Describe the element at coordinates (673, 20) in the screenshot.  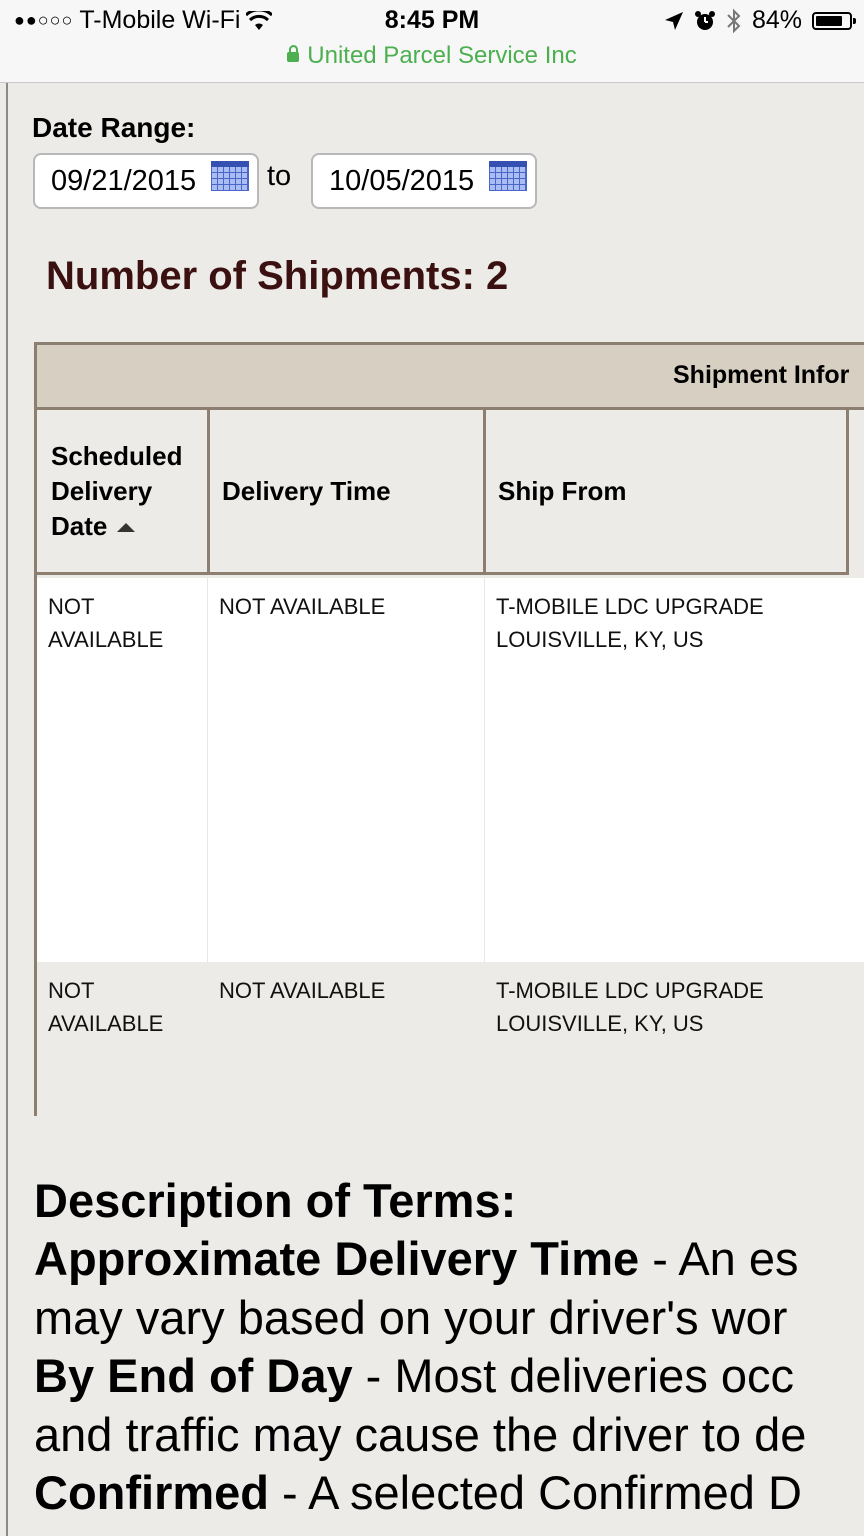
I see `location-arrow-icon` at that location.